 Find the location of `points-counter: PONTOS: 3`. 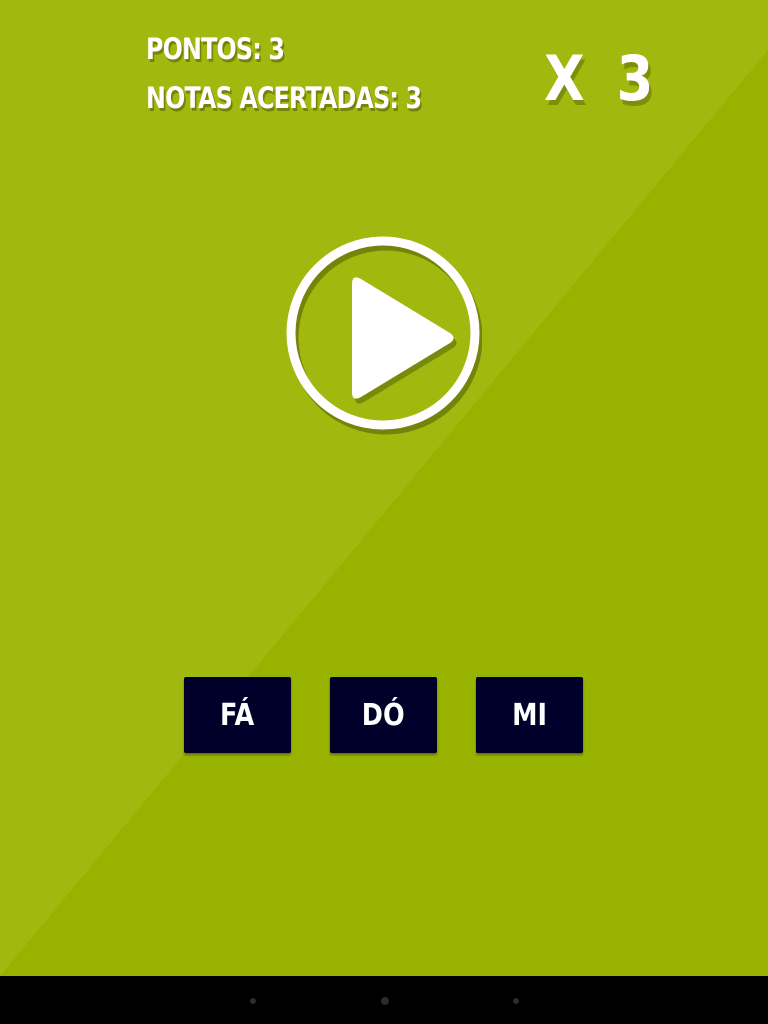

points-counter: PONTOS: 3 is located at coordinates (215, 49).